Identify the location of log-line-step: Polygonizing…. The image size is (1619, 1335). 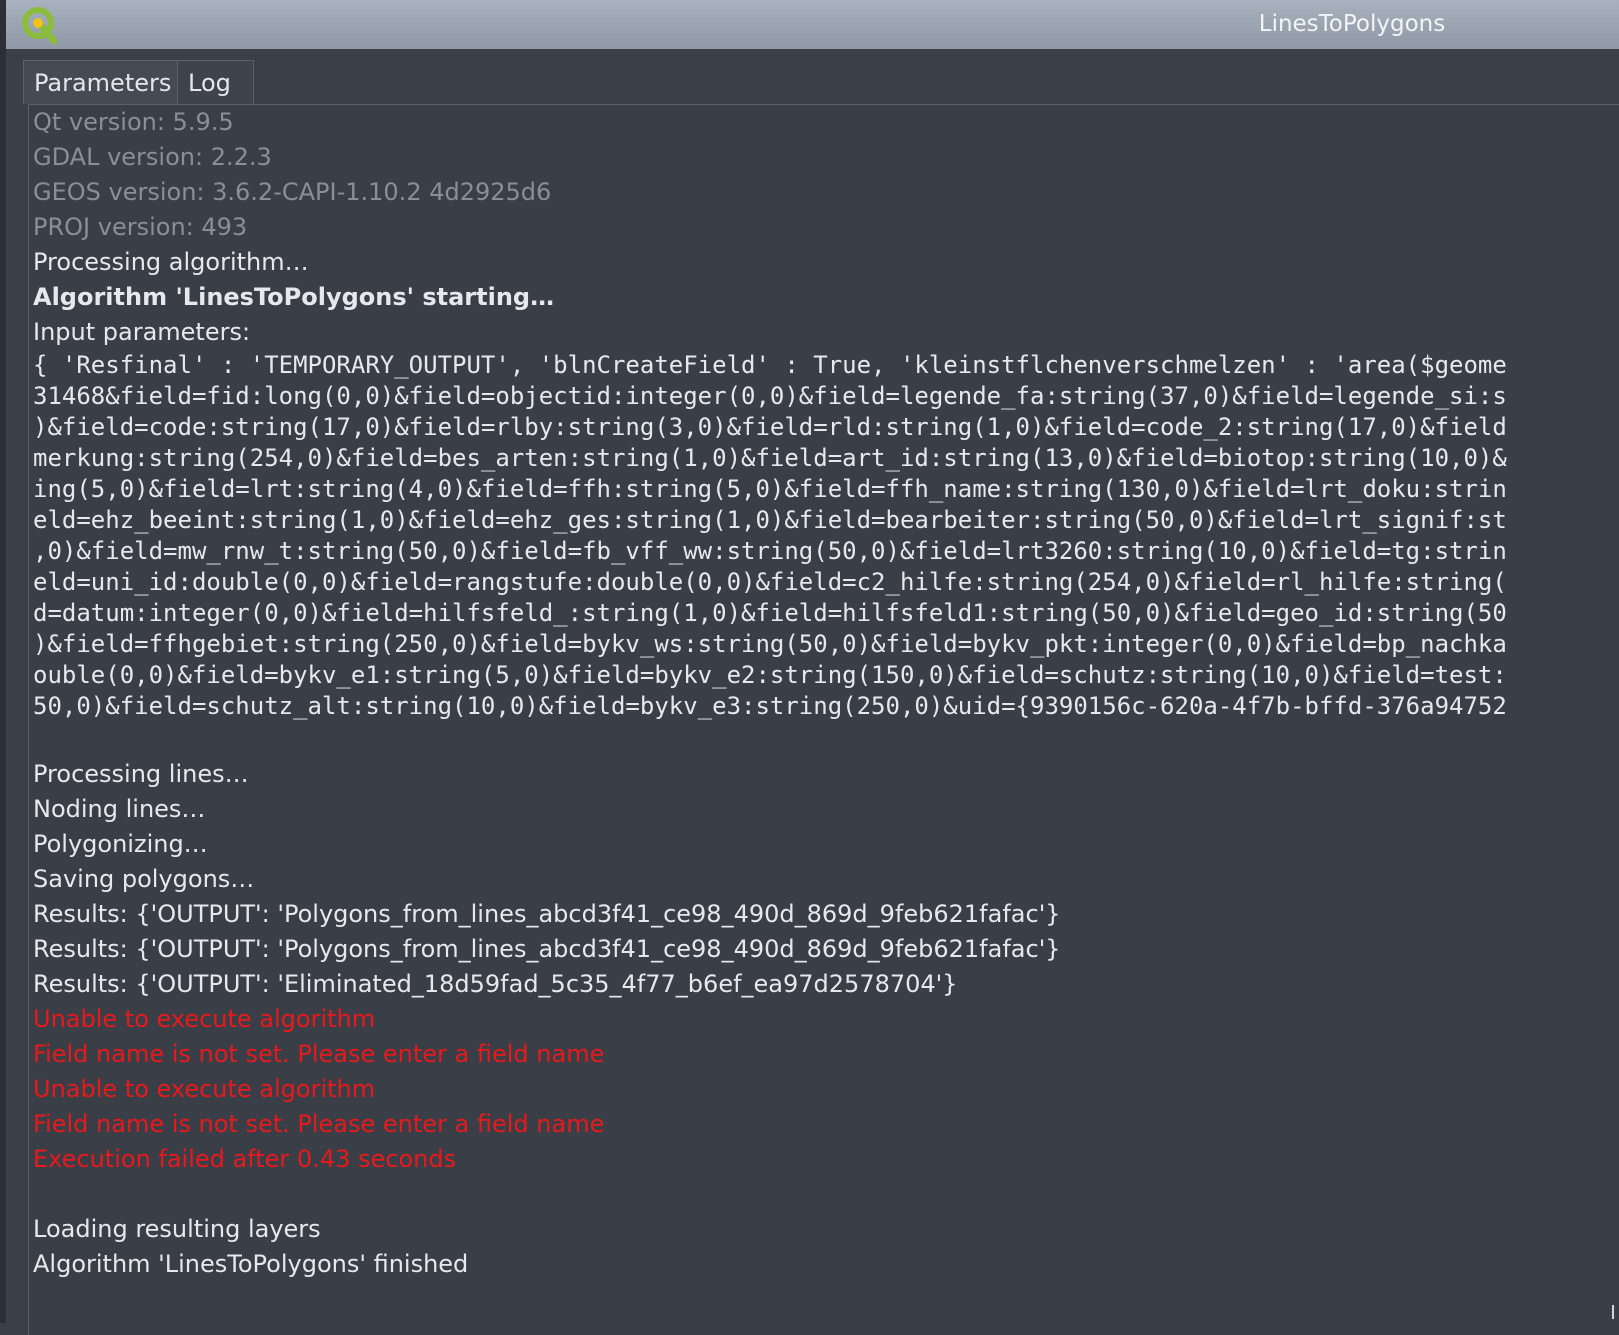
(120, 844).